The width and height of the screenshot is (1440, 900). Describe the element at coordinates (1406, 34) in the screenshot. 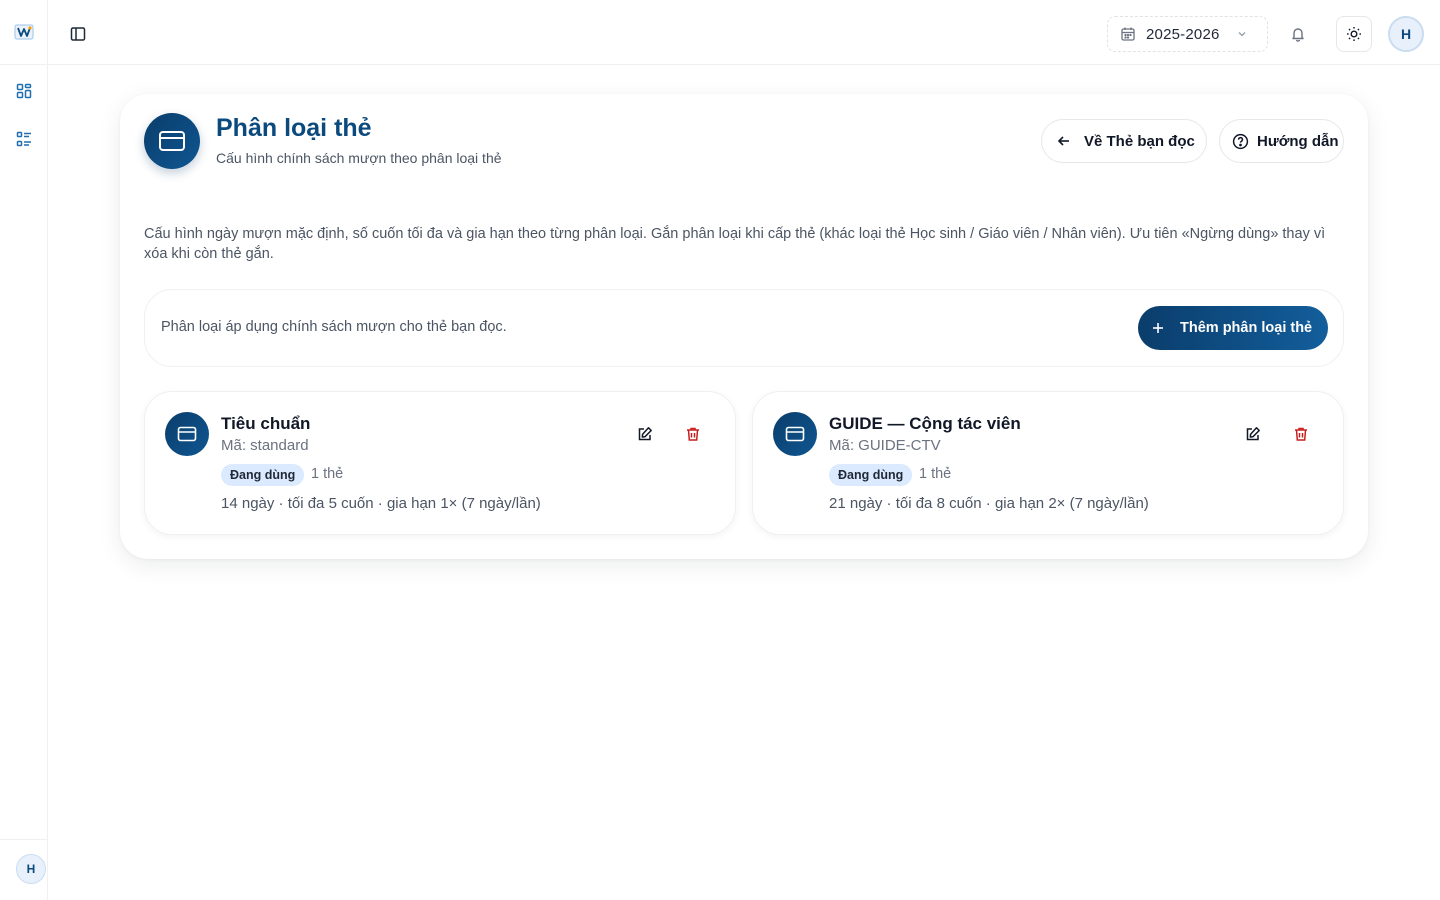

I see `user-avatar: H` at that location.